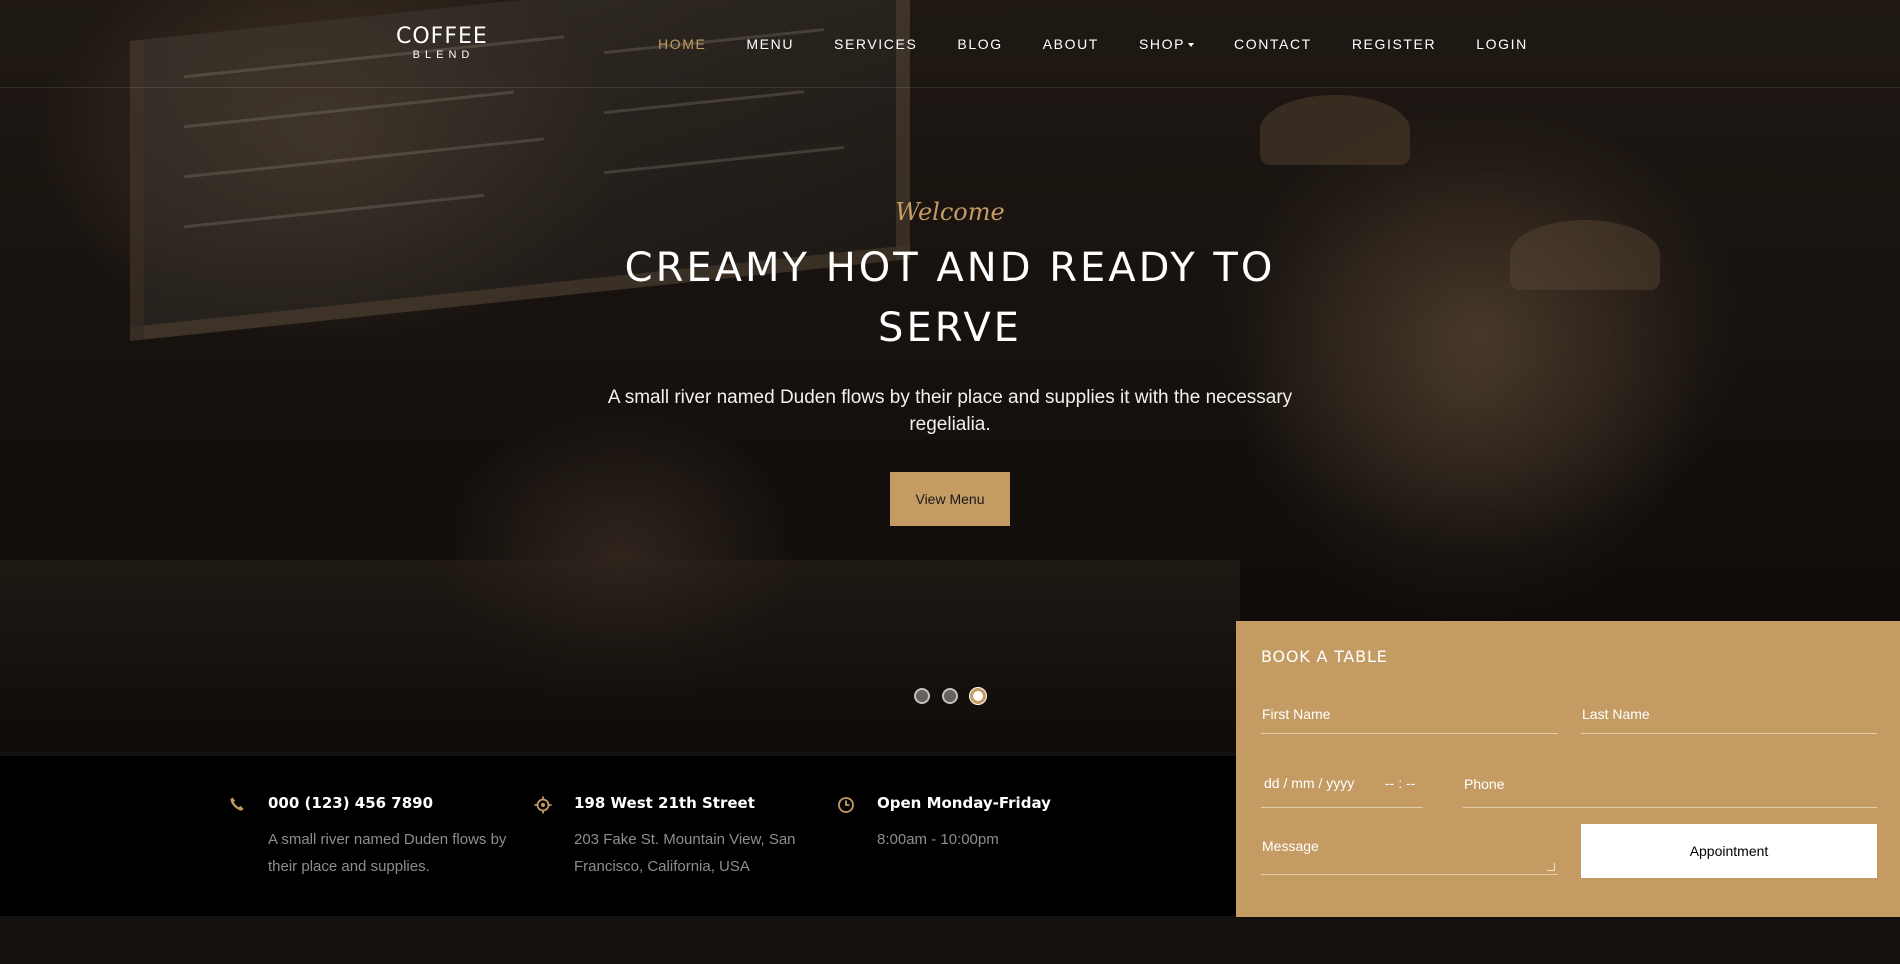 The image size is (1900, 964). I want to click on date-field: dd / mm / yyyy -- : --, so click(1342, 784).